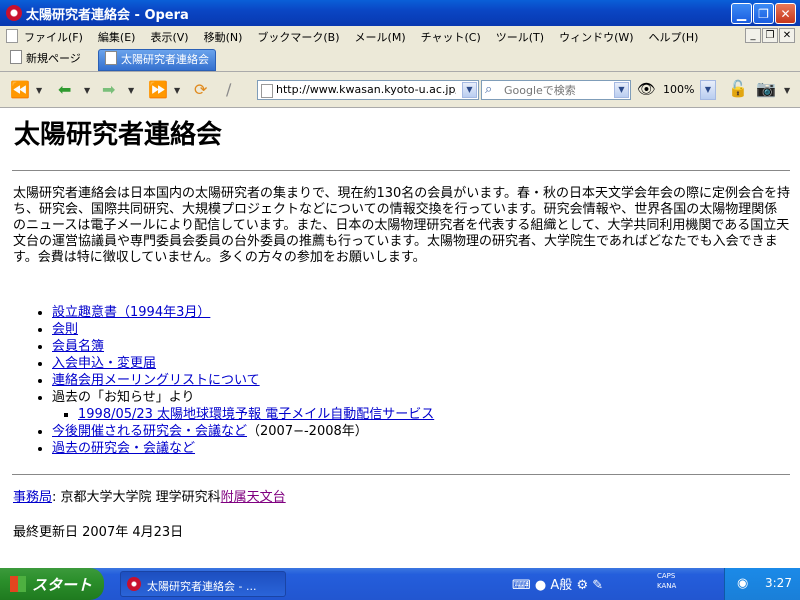  What do you see at coordinates (53, 37) in the screenshot?
I see `menu-file: ファイル(F)` at bounding box center [53, 37].